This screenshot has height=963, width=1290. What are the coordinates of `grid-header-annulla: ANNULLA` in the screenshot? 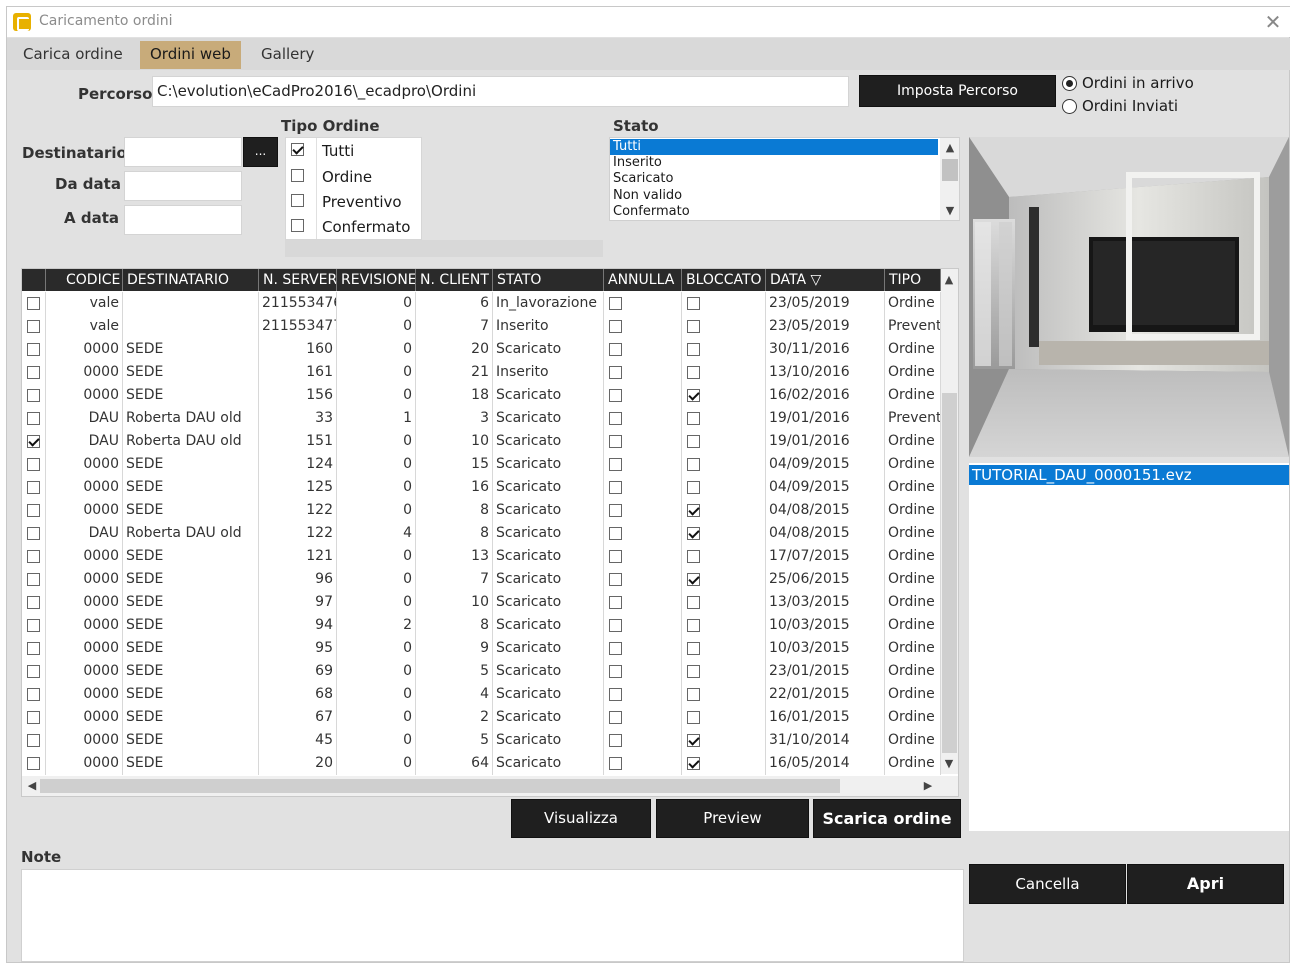 It's located at (643, 280).